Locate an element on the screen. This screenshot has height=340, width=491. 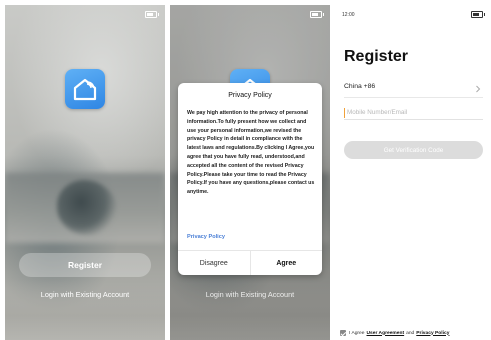
page-title: Register is located at coordinates (376, 56).